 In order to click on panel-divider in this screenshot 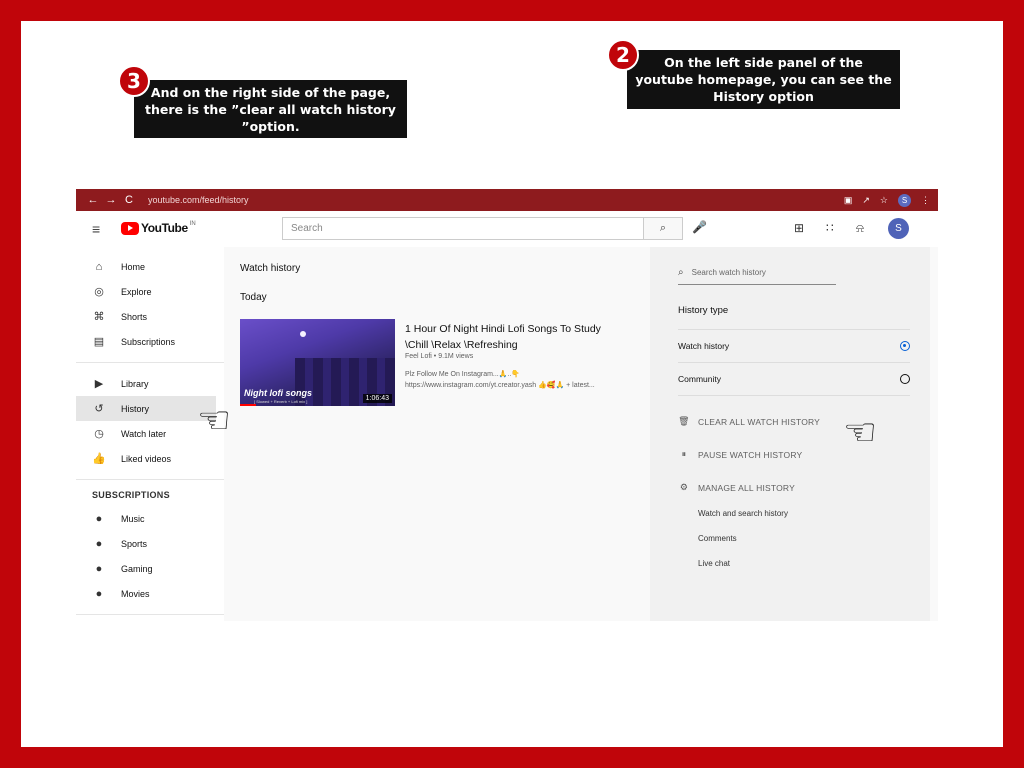, I will do `click(794, 395)`.